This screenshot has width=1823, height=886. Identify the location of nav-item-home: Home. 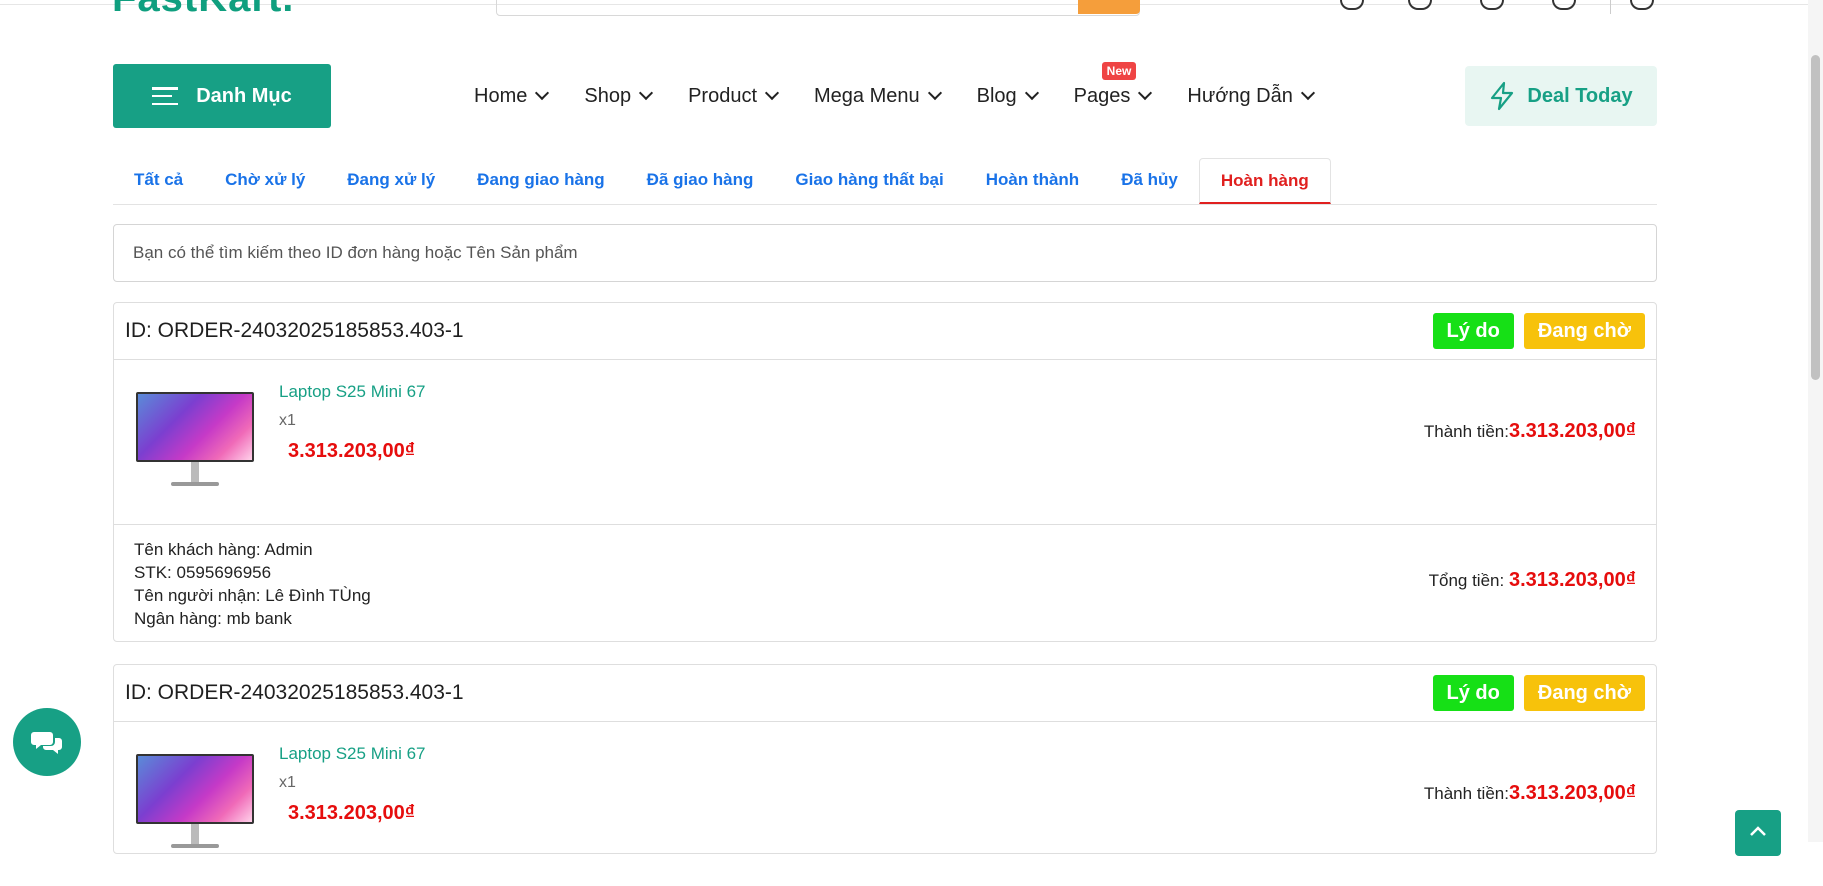
(512, 96).